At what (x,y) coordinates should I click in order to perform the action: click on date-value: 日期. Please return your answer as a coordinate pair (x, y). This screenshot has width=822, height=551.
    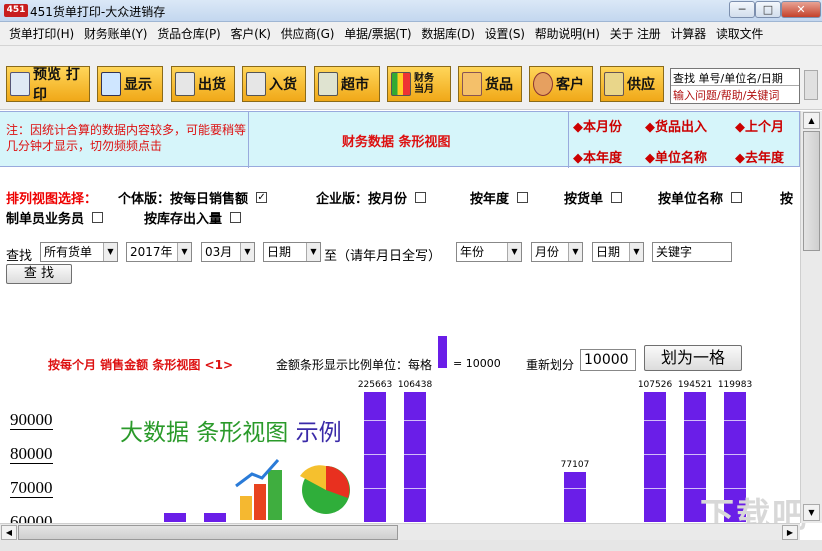
    Looking at the image, I should click on (279, 252).